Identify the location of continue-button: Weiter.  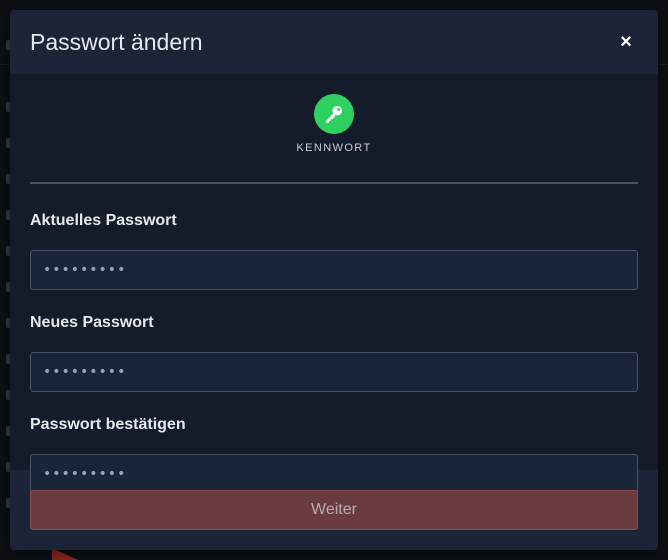
(334, 510).